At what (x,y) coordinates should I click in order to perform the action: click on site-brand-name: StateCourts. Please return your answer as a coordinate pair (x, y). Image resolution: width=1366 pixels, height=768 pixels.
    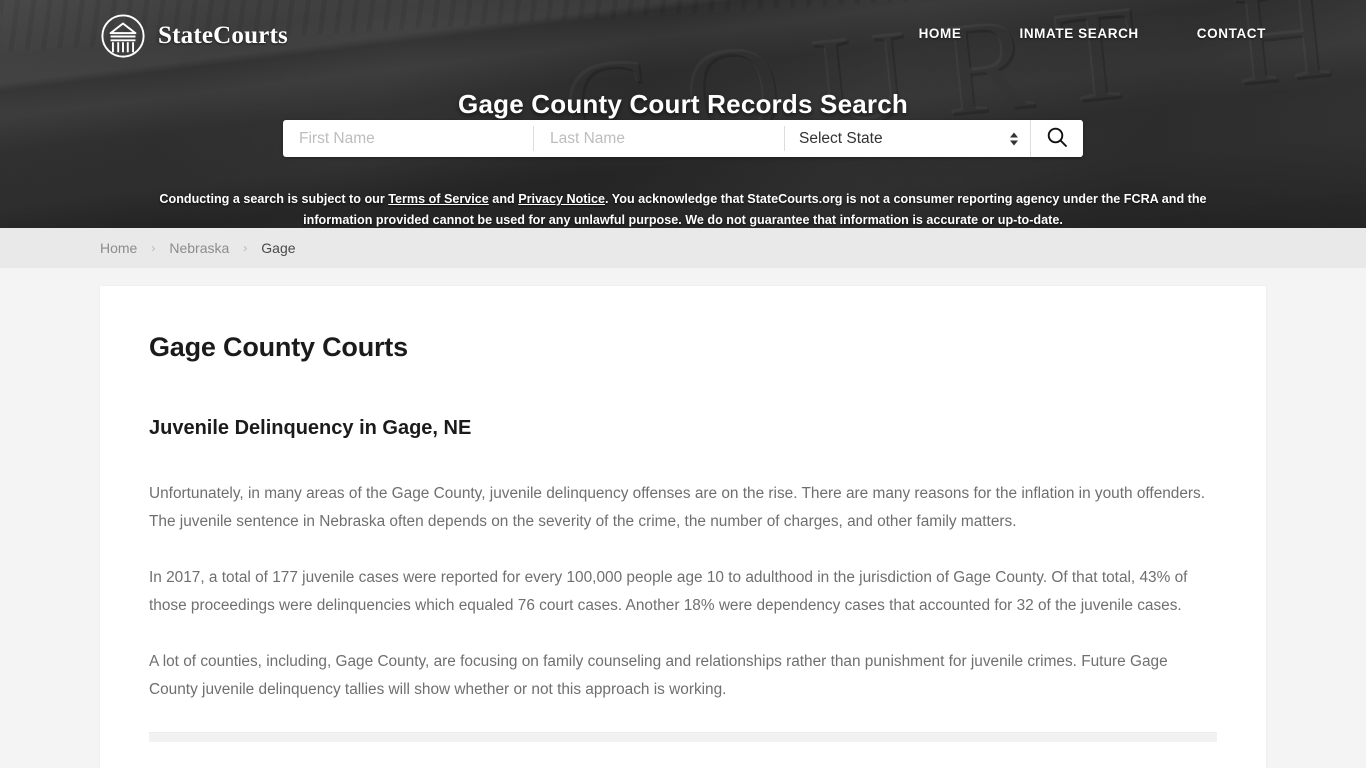
    Looking at the image, I should click on (223, 35).